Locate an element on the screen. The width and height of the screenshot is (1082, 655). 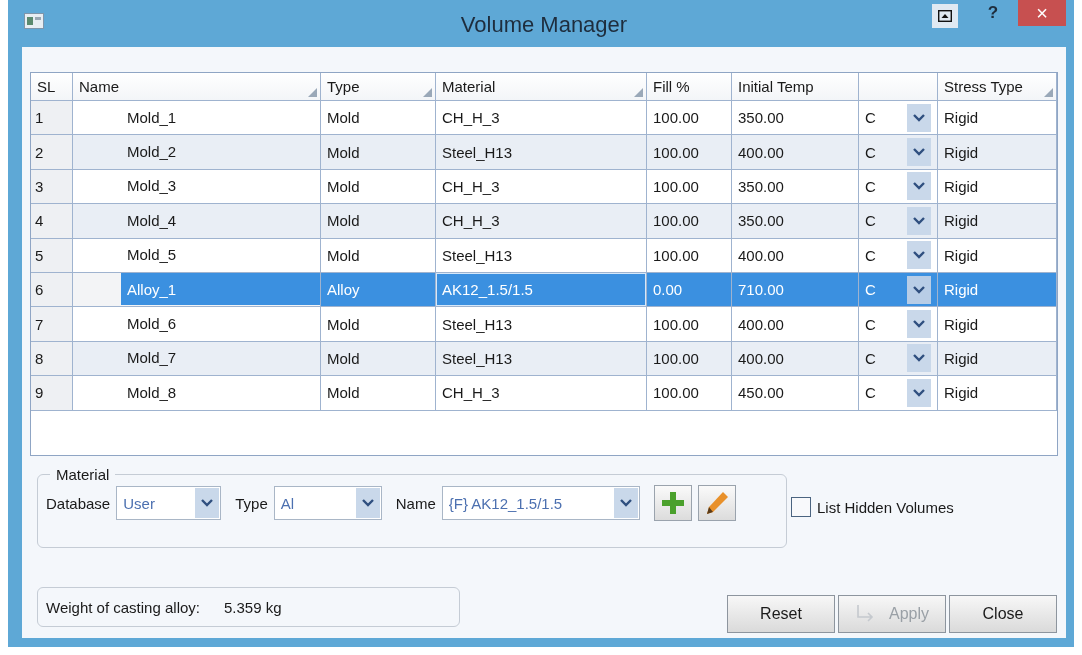
close-button: × is located at coordinates (1042, 13).